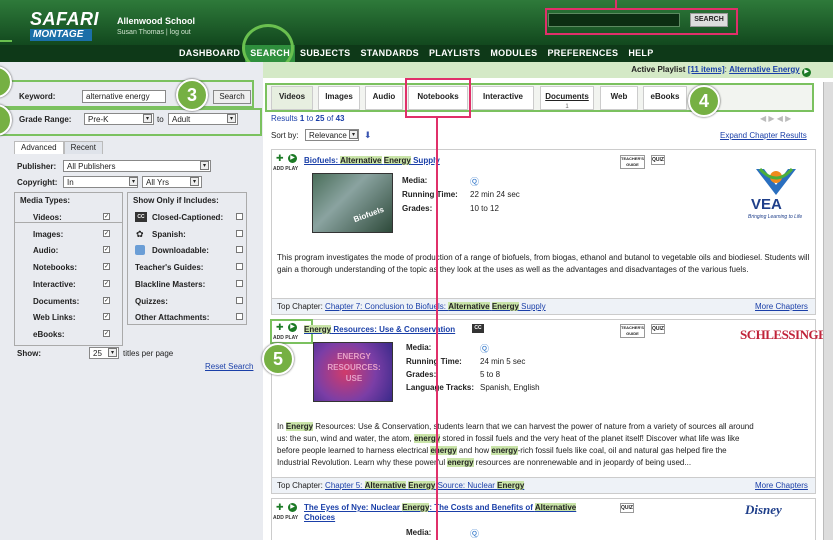 Image resolution: width=833 pixels, height=540 pixels. I want to click on playlist-label: Active Playlist, so click(658, 69).